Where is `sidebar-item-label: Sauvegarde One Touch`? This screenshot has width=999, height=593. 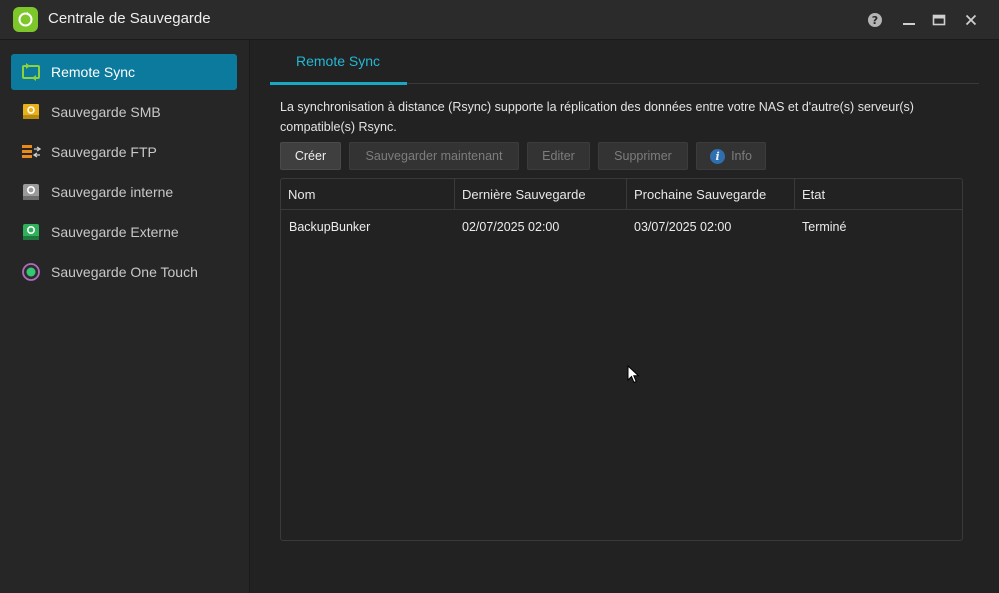
sidebar-item-label: Sauvegarde One Touch is located at coordinates (124, 272).